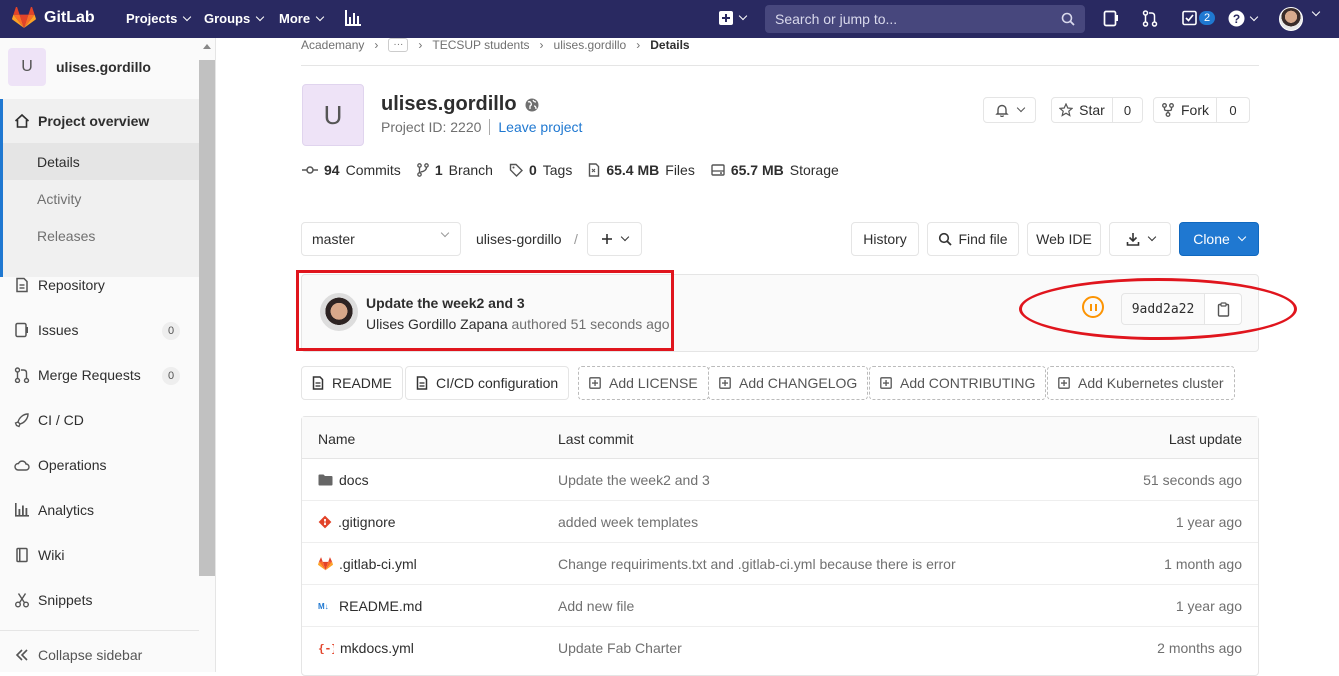  What do you see at coordinates (89, 375) in the screenshot?
I see `sidebar-item-label: Merge Requests` at bounding box center [89, 375].